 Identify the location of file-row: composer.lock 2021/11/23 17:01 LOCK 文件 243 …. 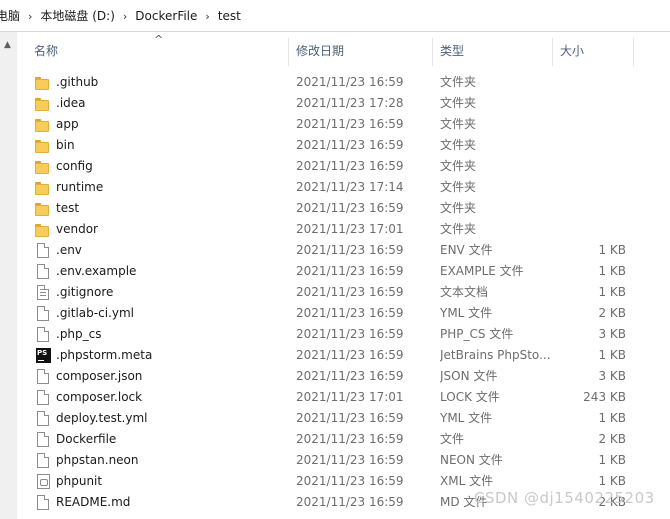
(343, 397).